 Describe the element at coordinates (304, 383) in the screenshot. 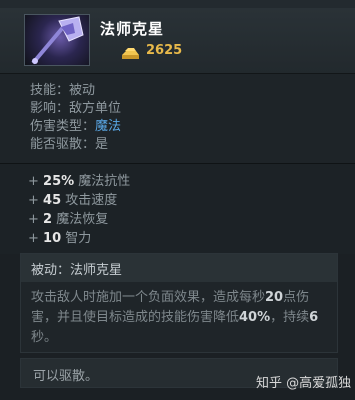

I see `watermark: 知乎 @高爱孤独` at that location.